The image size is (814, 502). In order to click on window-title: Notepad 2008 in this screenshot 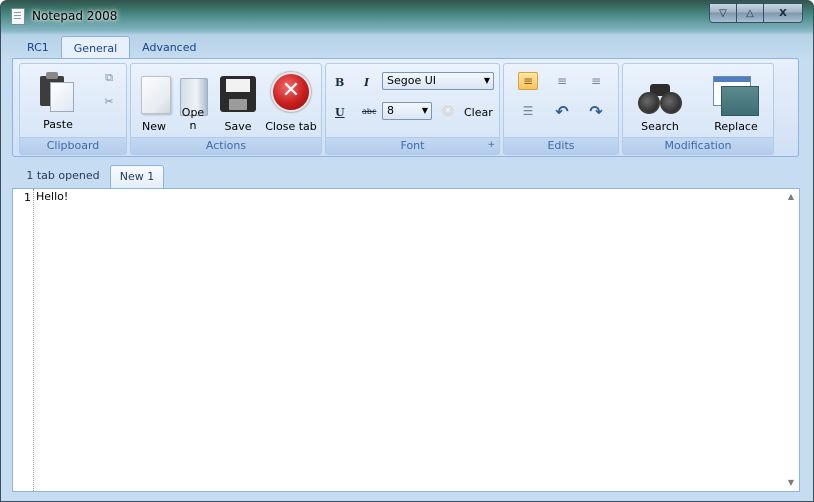, I will do `click(75, 16)`.